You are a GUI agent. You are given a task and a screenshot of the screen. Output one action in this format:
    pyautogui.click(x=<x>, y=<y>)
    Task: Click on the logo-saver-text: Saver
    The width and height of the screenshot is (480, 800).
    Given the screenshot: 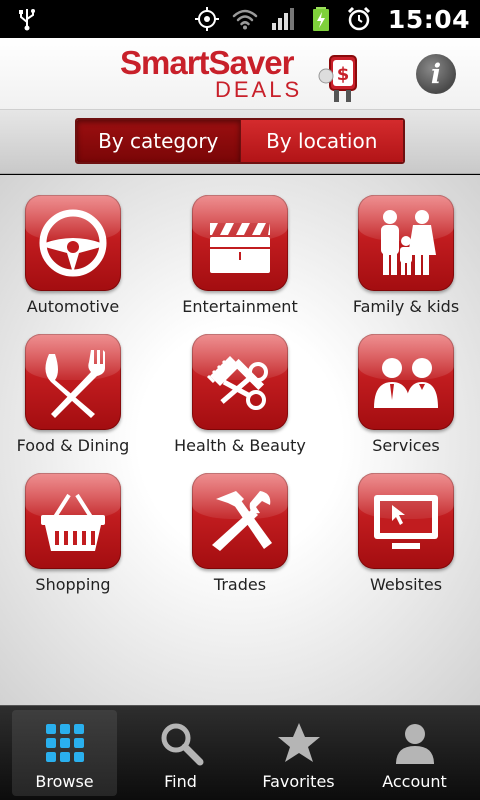 What is the action you would take?
    pyautogui.click(x=251, y=62)
    